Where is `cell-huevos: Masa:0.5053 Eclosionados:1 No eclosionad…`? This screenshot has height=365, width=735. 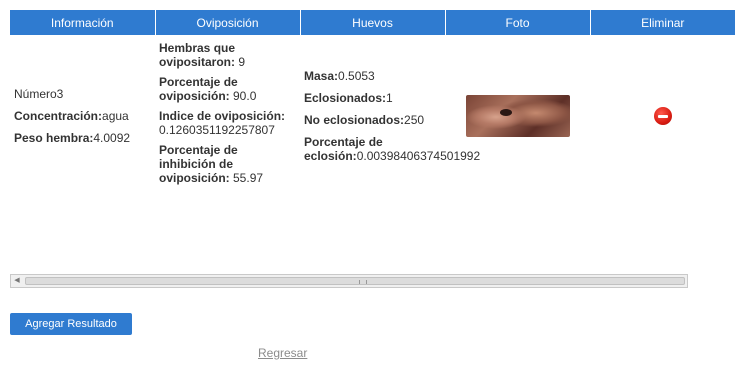
cell-huevos: Masa:0.5053 Eclosionados:1 No eclosionad… is located at coordinates (390, 116).